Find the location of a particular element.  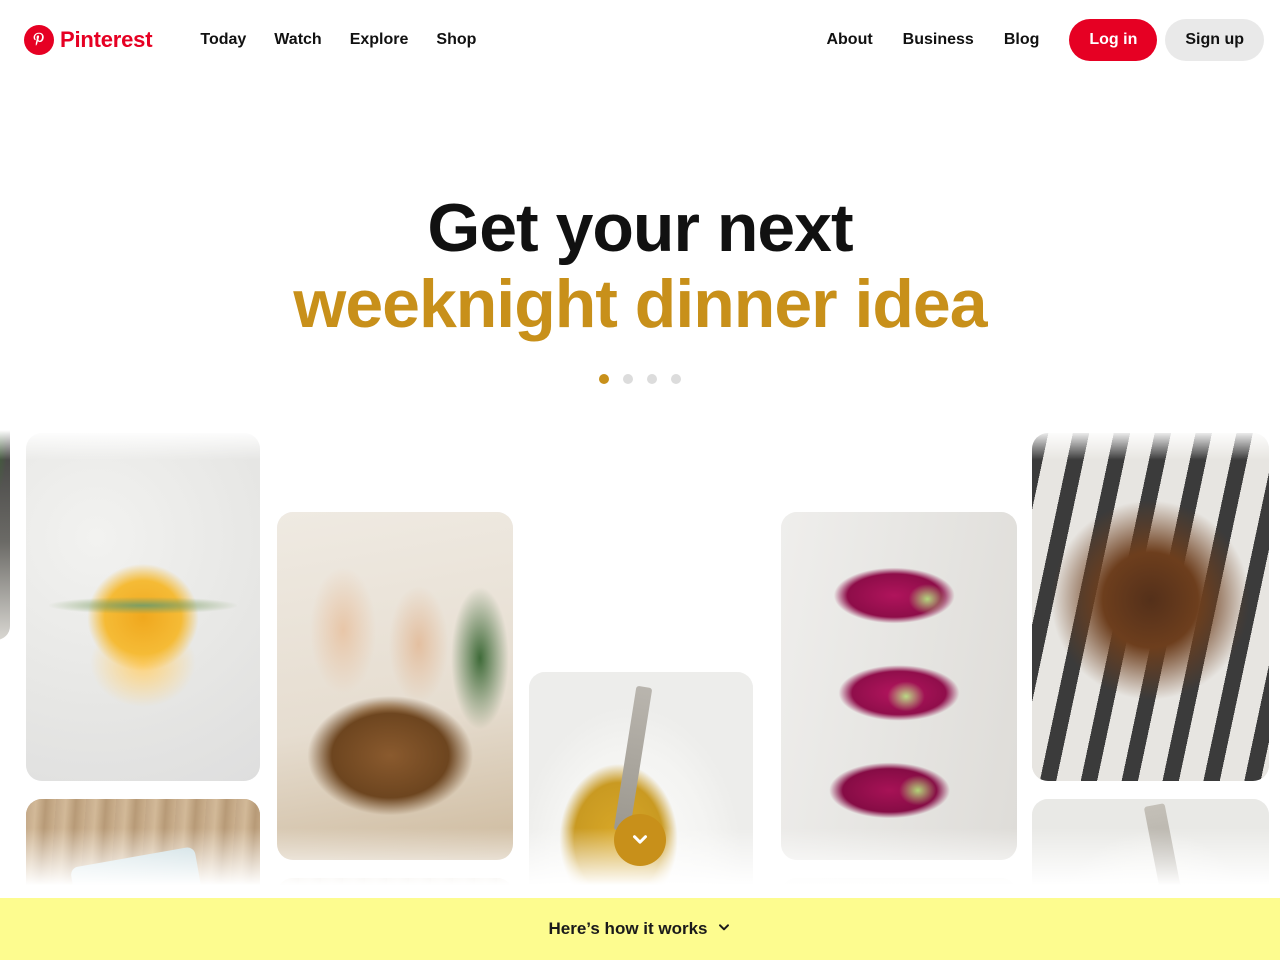

scroll-down-button is located at coordinates (640, 840).